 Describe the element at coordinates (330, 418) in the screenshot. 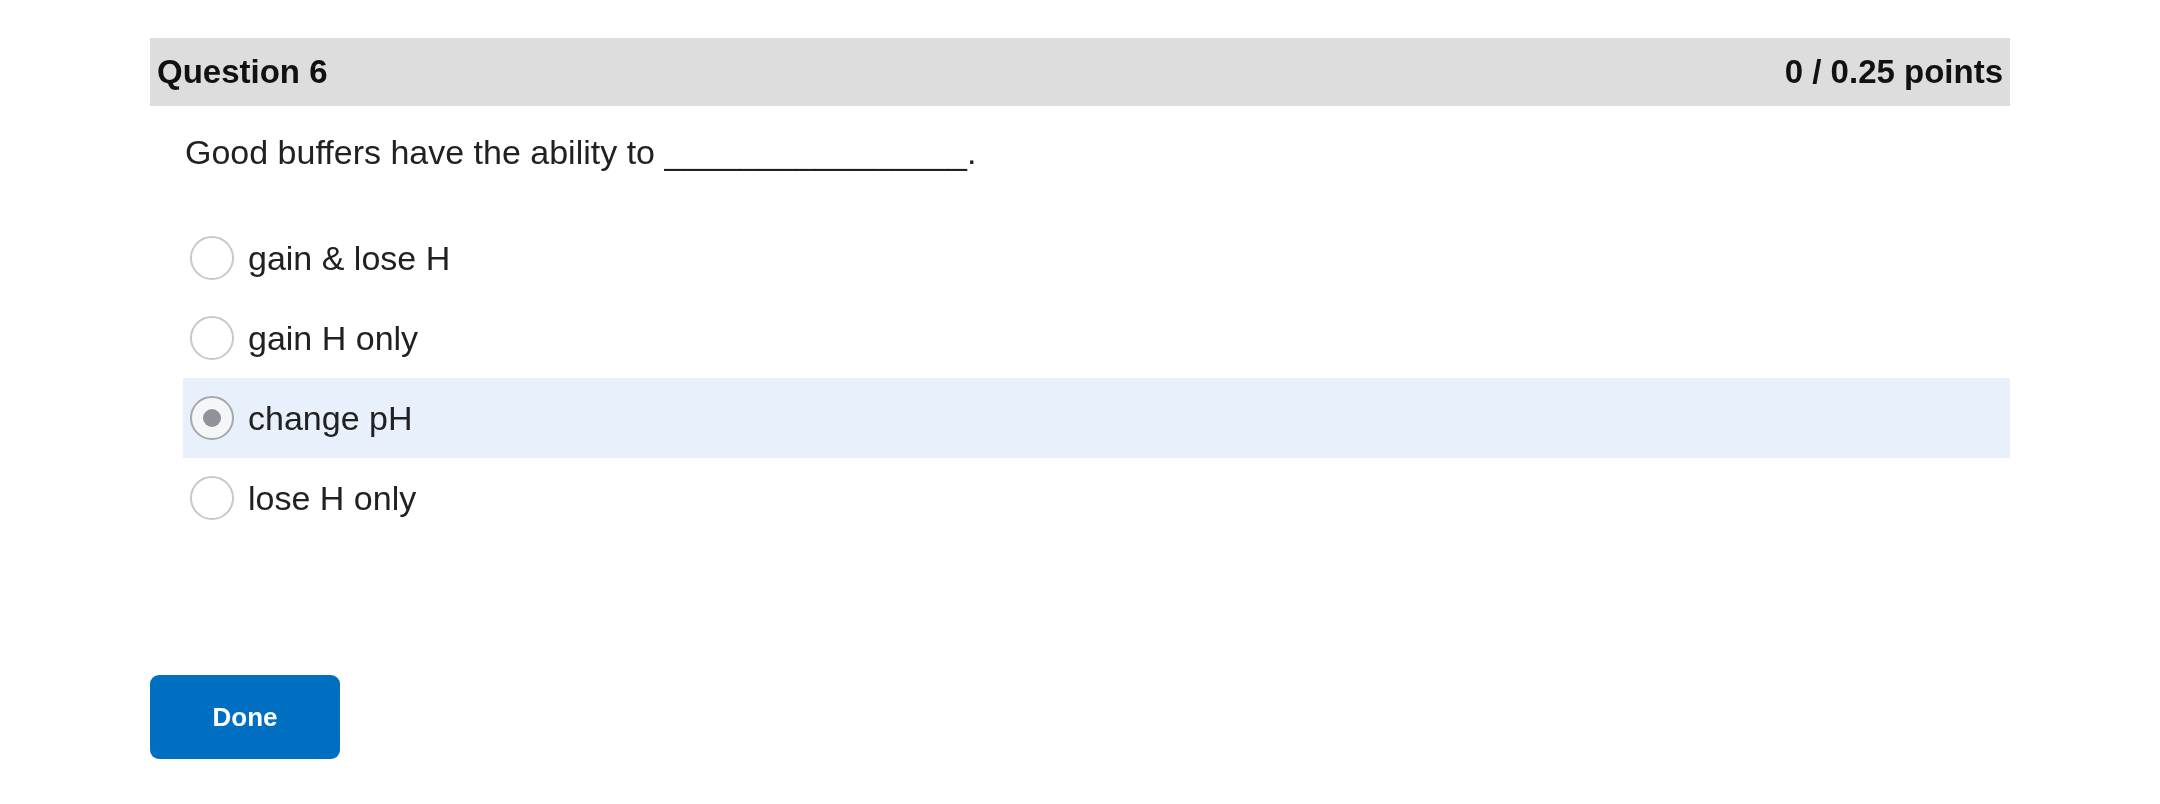

I see `option-label: change pH` at that location.